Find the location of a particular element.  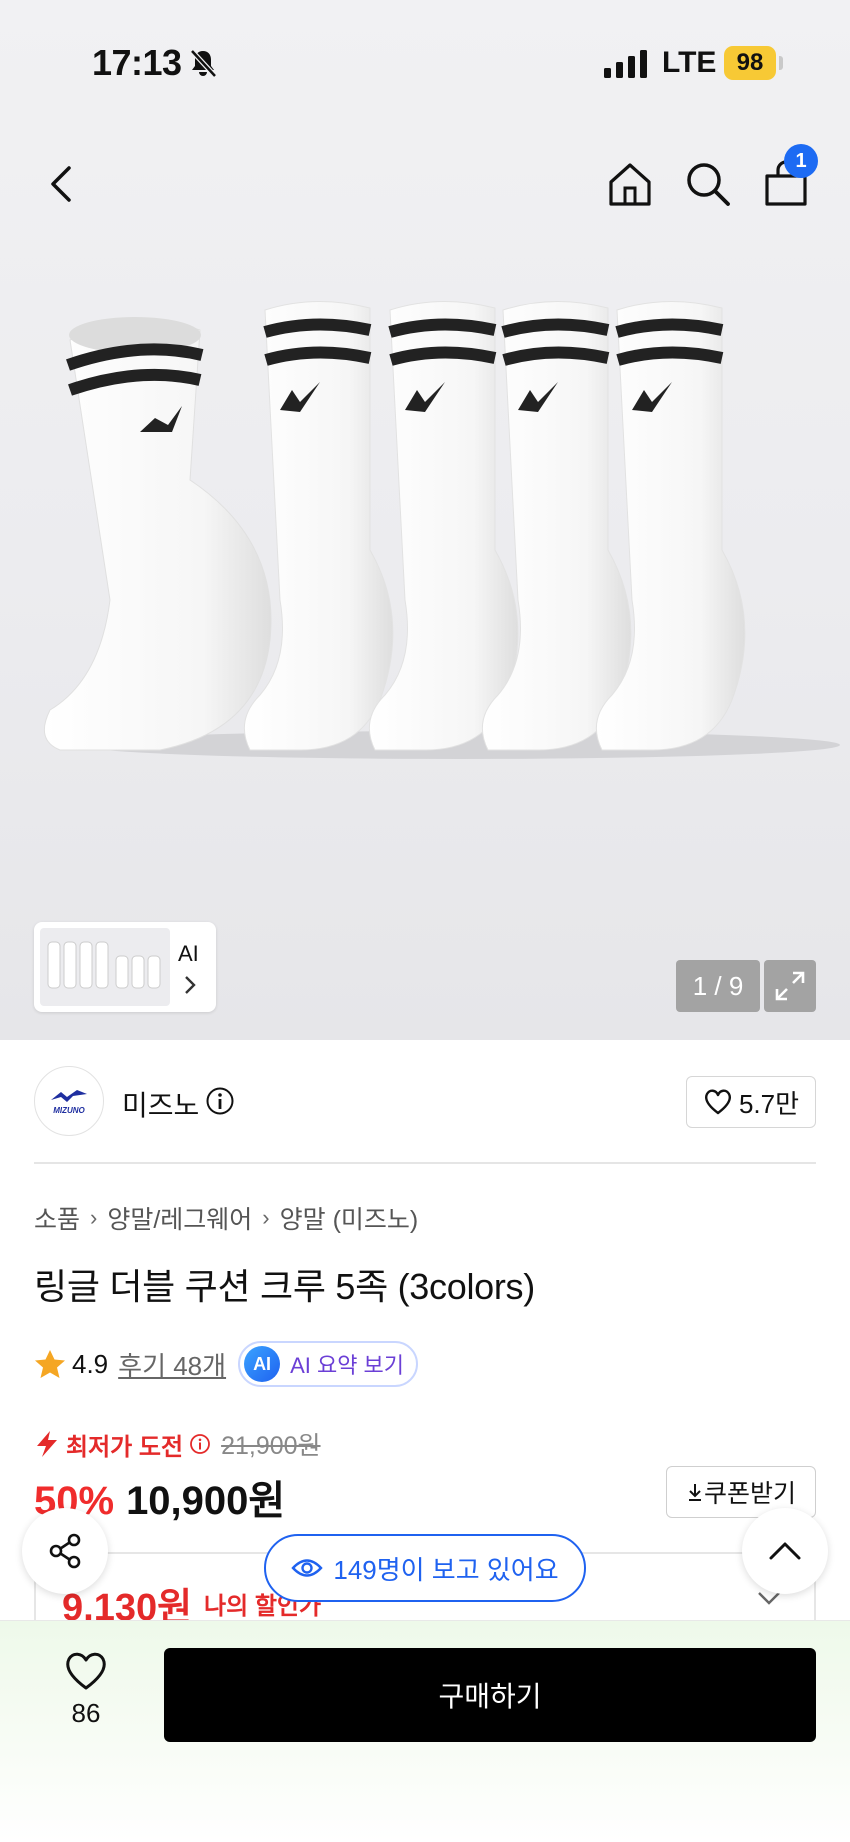

ai-thumbnail-image is located at coordinates (105, 967).